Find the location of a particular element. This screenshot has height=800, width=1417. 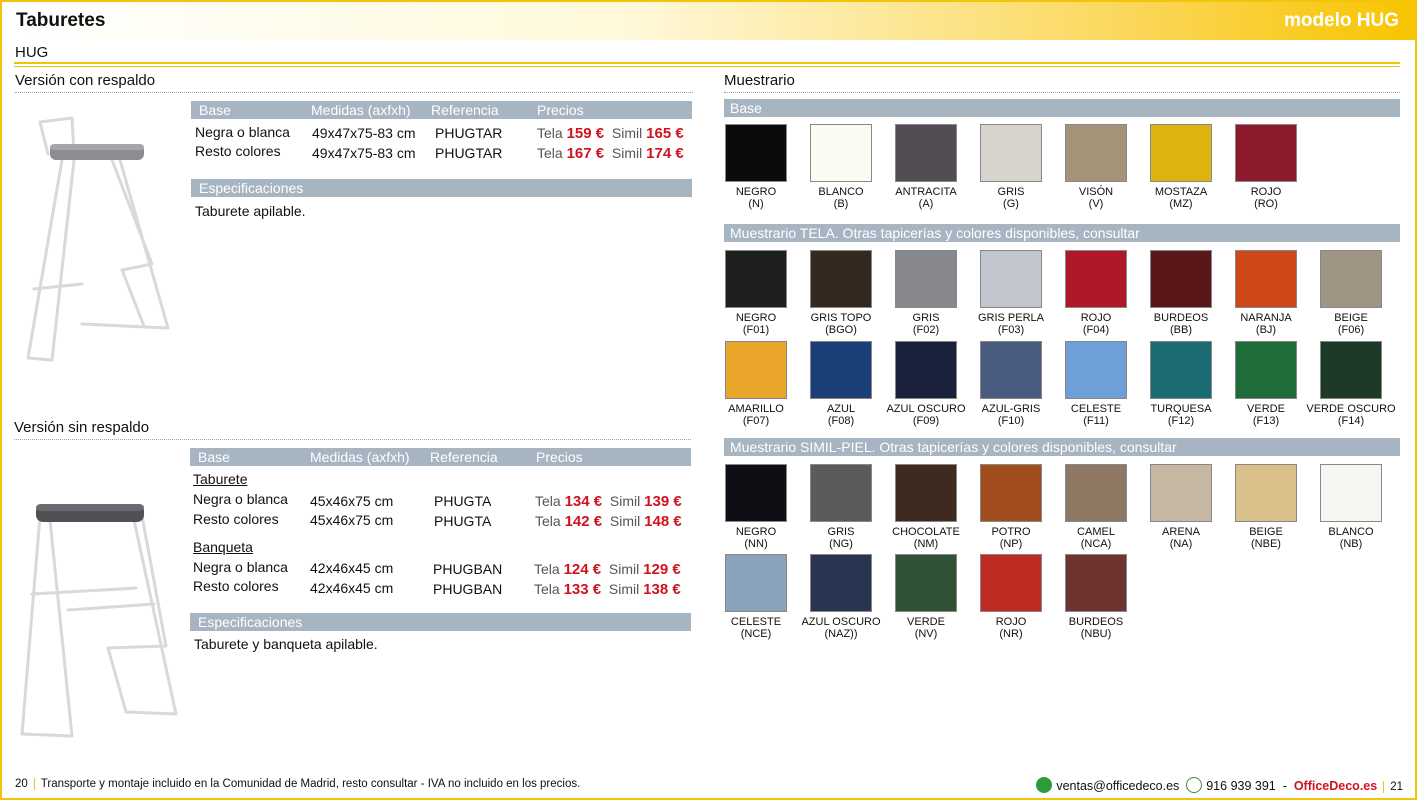

swatch-label: TURQUESA (F12) is located at coordinates (1181, 415).